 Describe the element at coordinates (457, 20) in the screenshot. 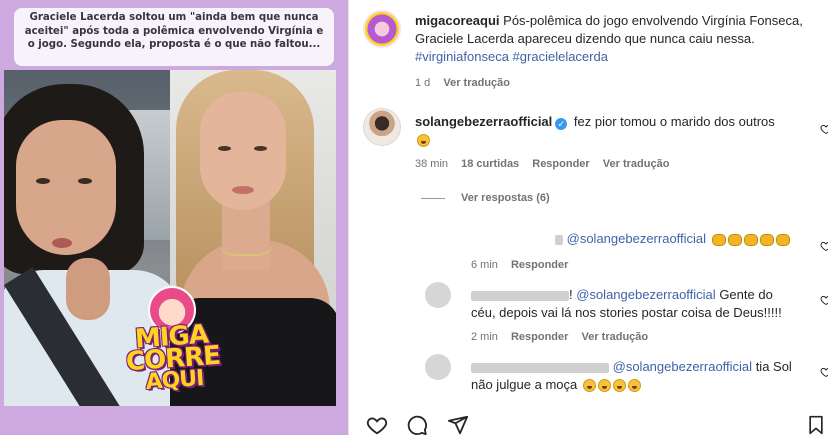

I see `post-username: migacoreaqui` at that location.